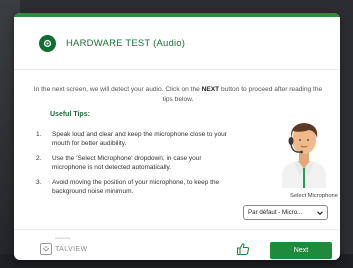 The height and width of the screenshot is (268, 353). Describe the element at coordinates (320, 212) in the screenshot. I see `chevron-down-icon` at that location.